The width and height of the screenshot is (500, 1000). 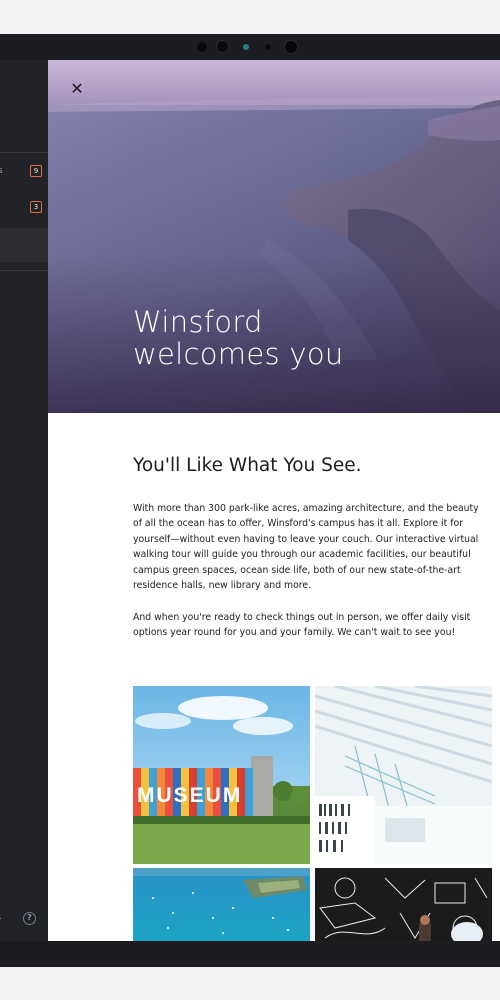 I want to click on hero-title: Winsford welcomes you, so click(x=303, y=338).